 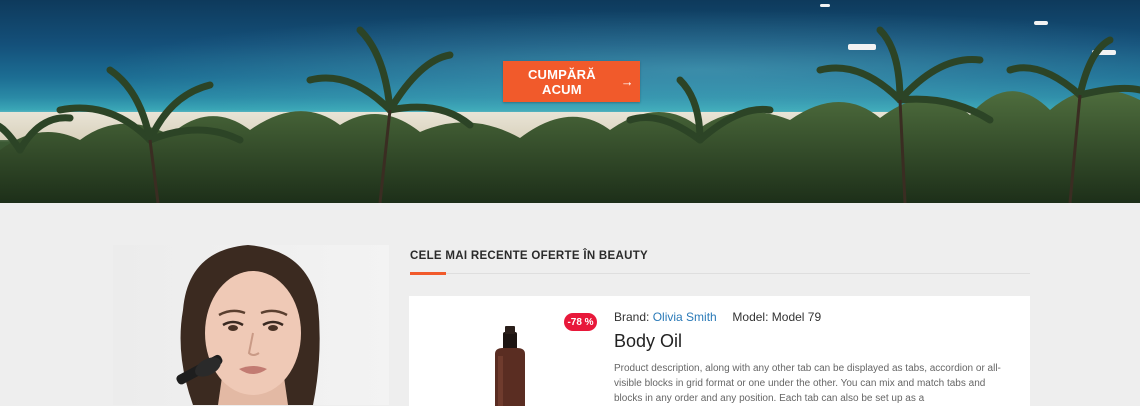 What do you see at coordinates (750, 317) in the screenshot?
I see `model-label: Model:` at bounding box center [750, 317].